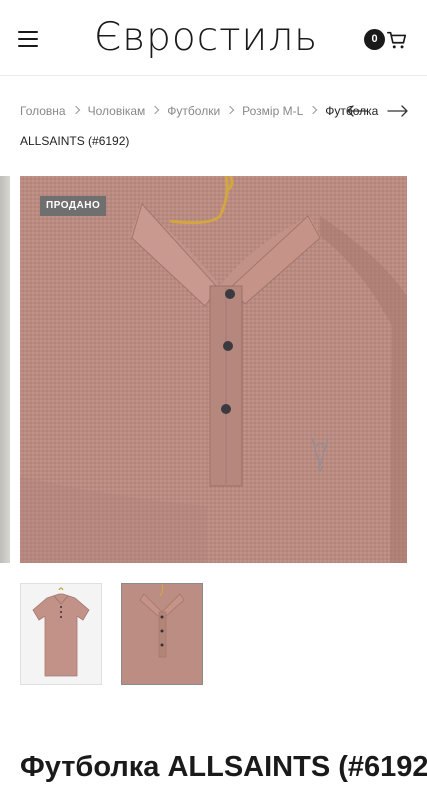 Image resolution: width=427 pixels, height=800 pixels. I want to click on product-title: Футболка ALLSAINTS (#6192), so click(223, 767).